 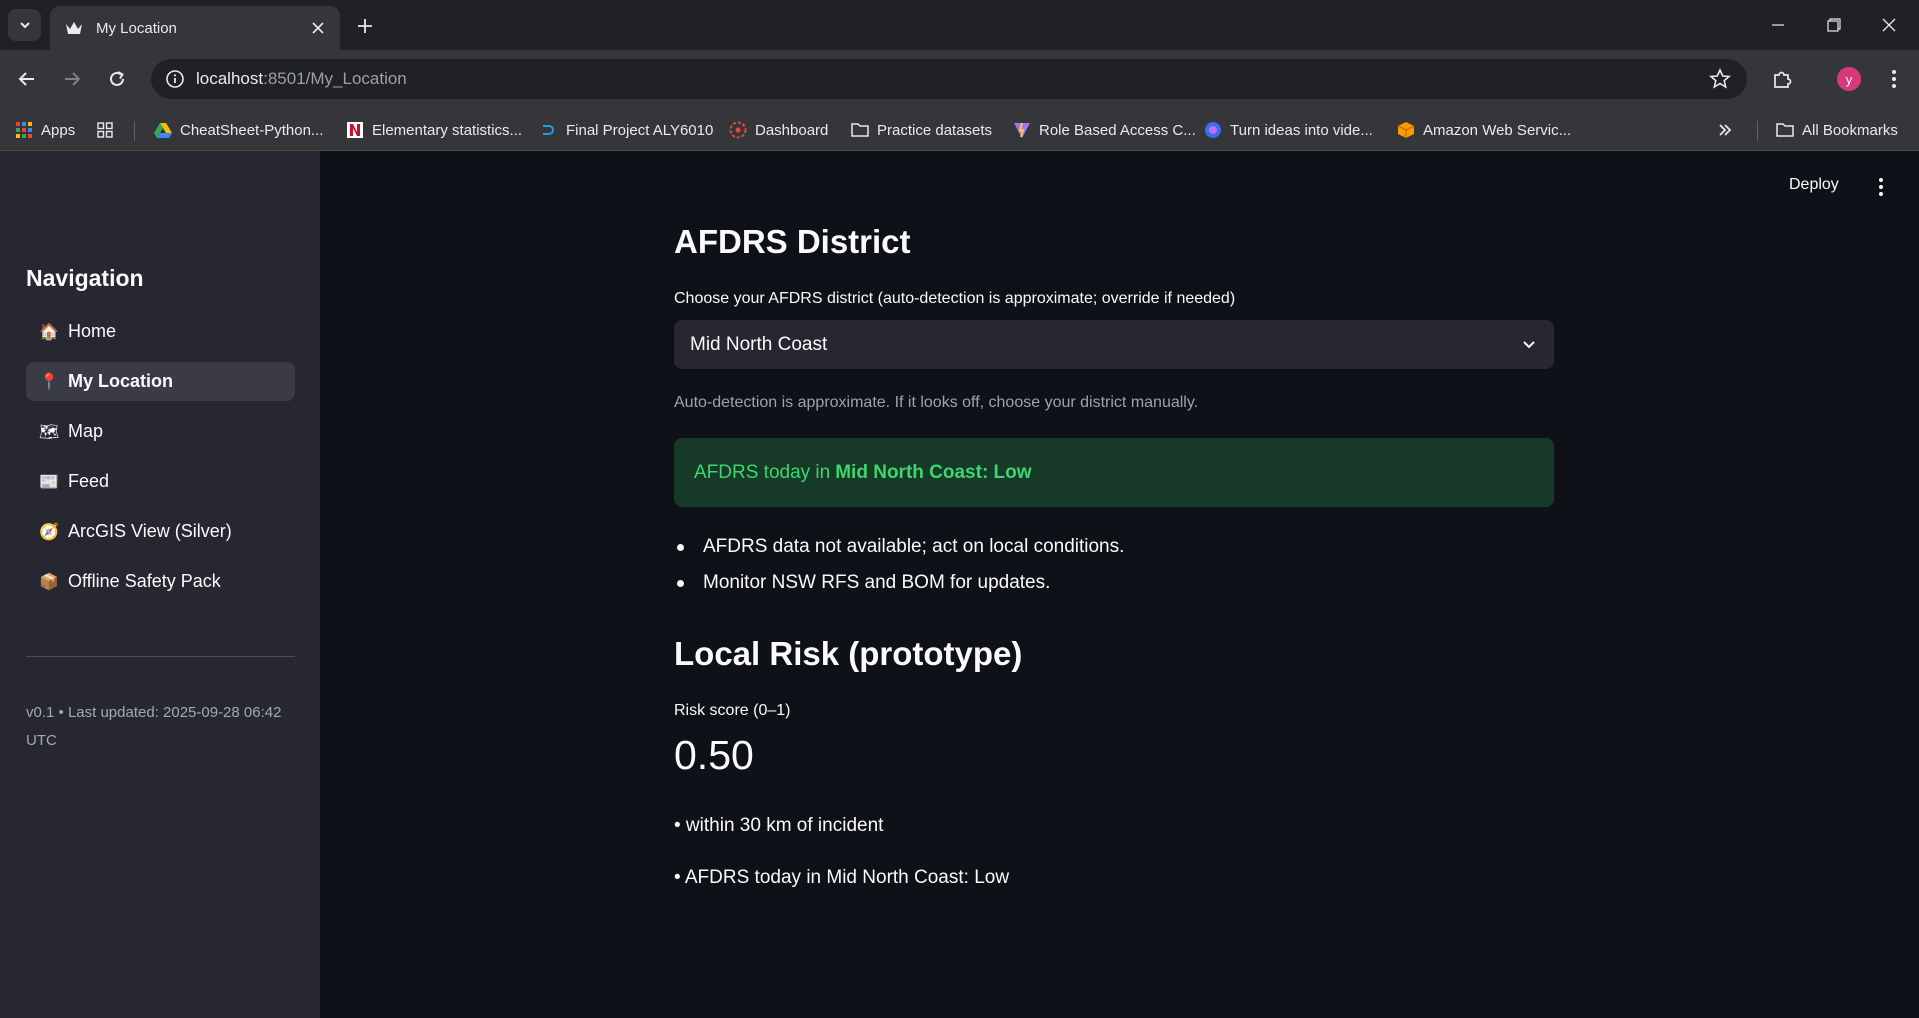 I want to click on tab-search-button, so click(x=24, y=25).